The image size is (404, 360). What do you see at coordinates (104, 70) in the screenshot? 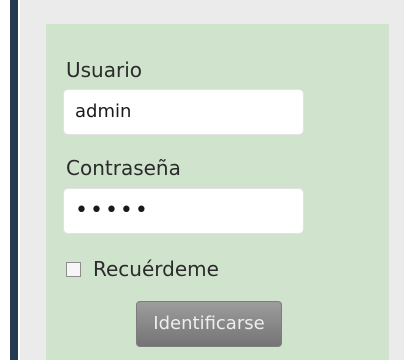
I see `username-label: Usuario` at bounding box center [104, 70].